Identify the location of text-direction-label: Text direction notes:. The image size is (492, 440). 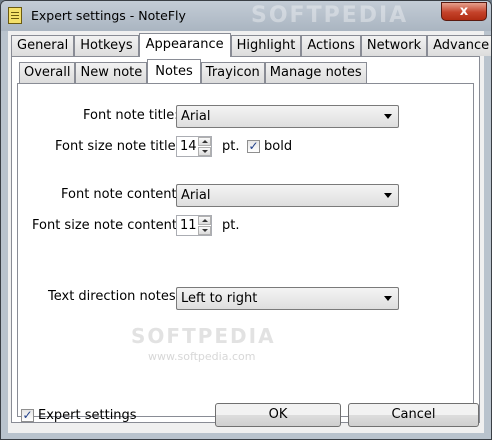
(114, 296).